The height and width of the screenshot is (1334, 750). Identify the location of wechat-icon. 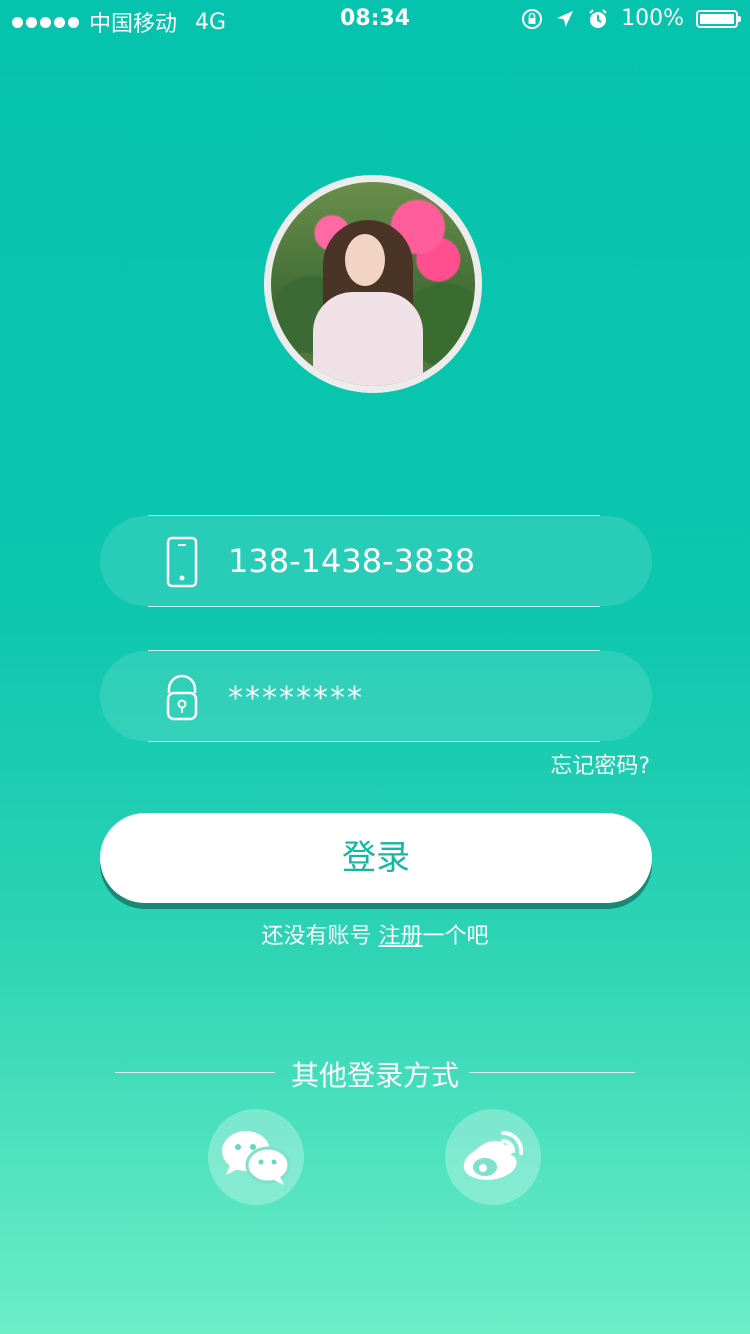
(256, 1158).